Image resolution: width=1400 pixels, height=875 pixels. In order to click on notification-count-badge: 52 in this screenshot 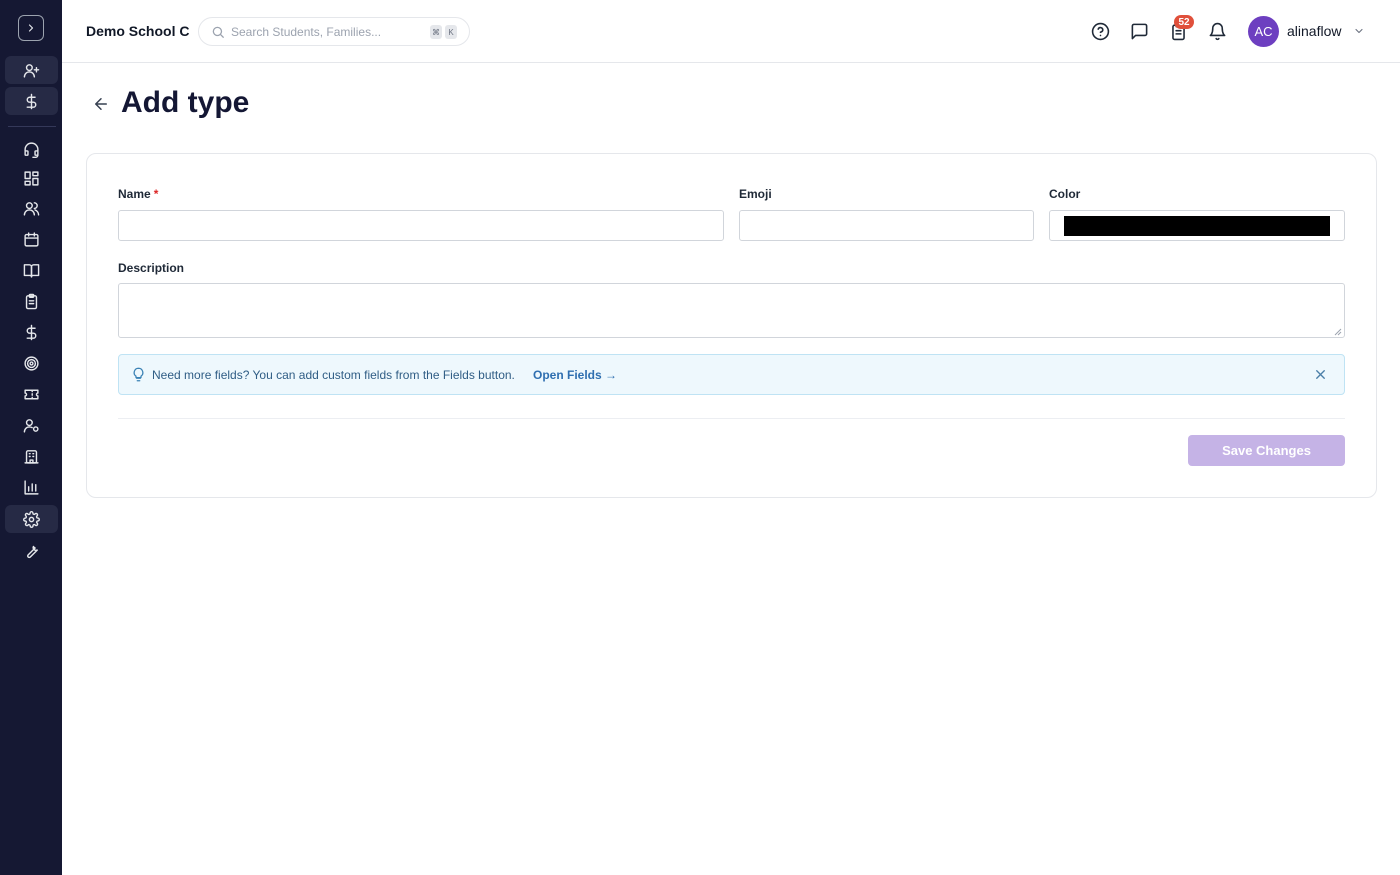, I will do `click(1184, 22)`.